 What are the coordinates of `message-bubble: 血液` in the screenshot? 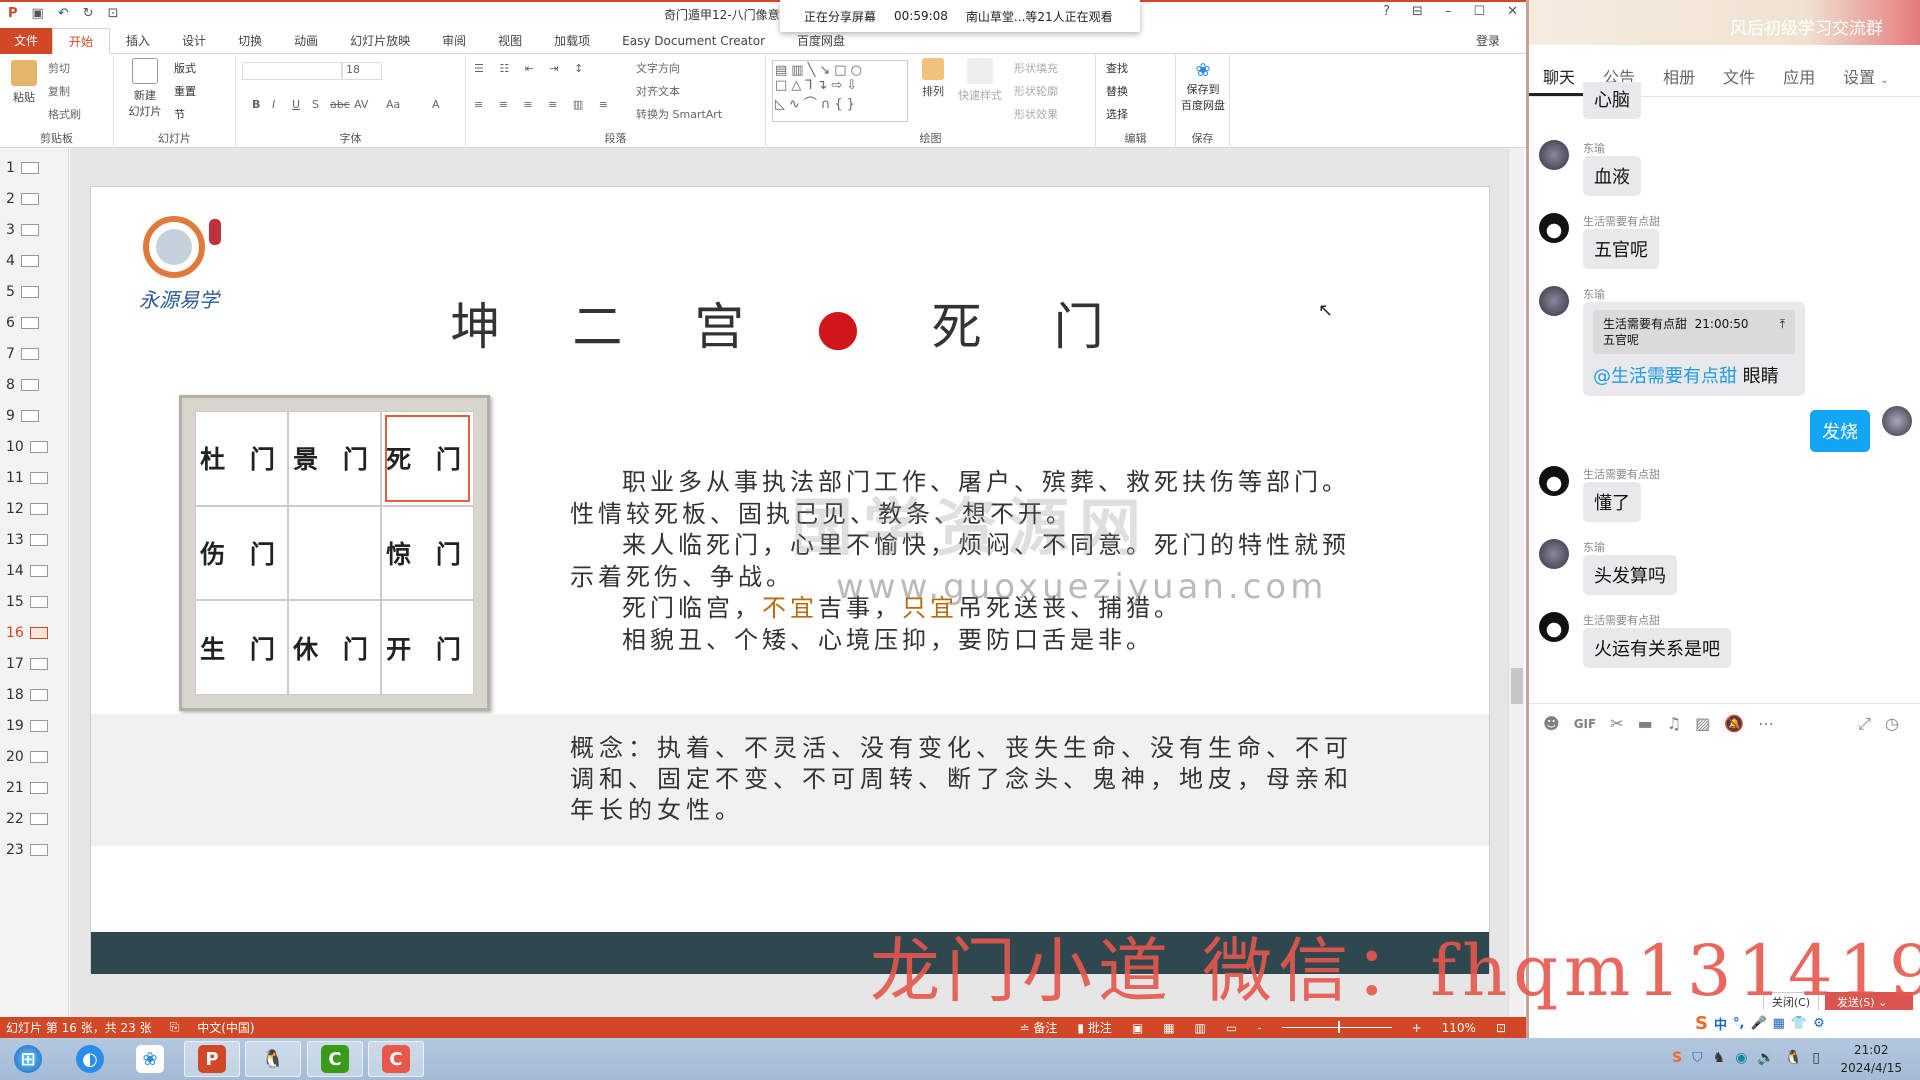 It's located at (1612, 176).